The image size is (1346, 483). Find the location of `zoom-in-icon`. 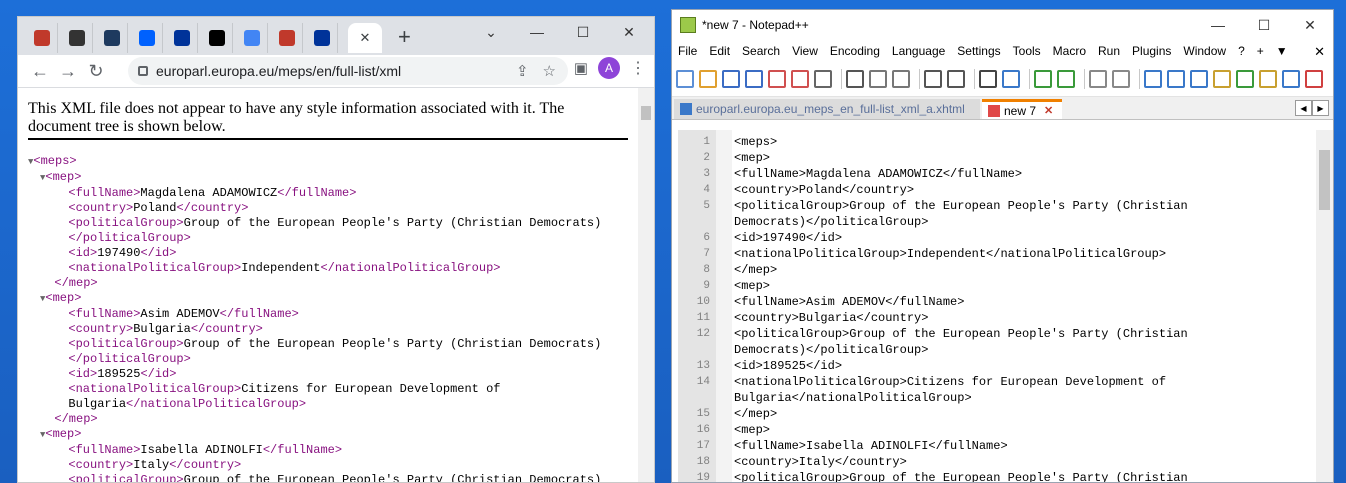

zoom-in-icon is located at coordinates (1043, 79).